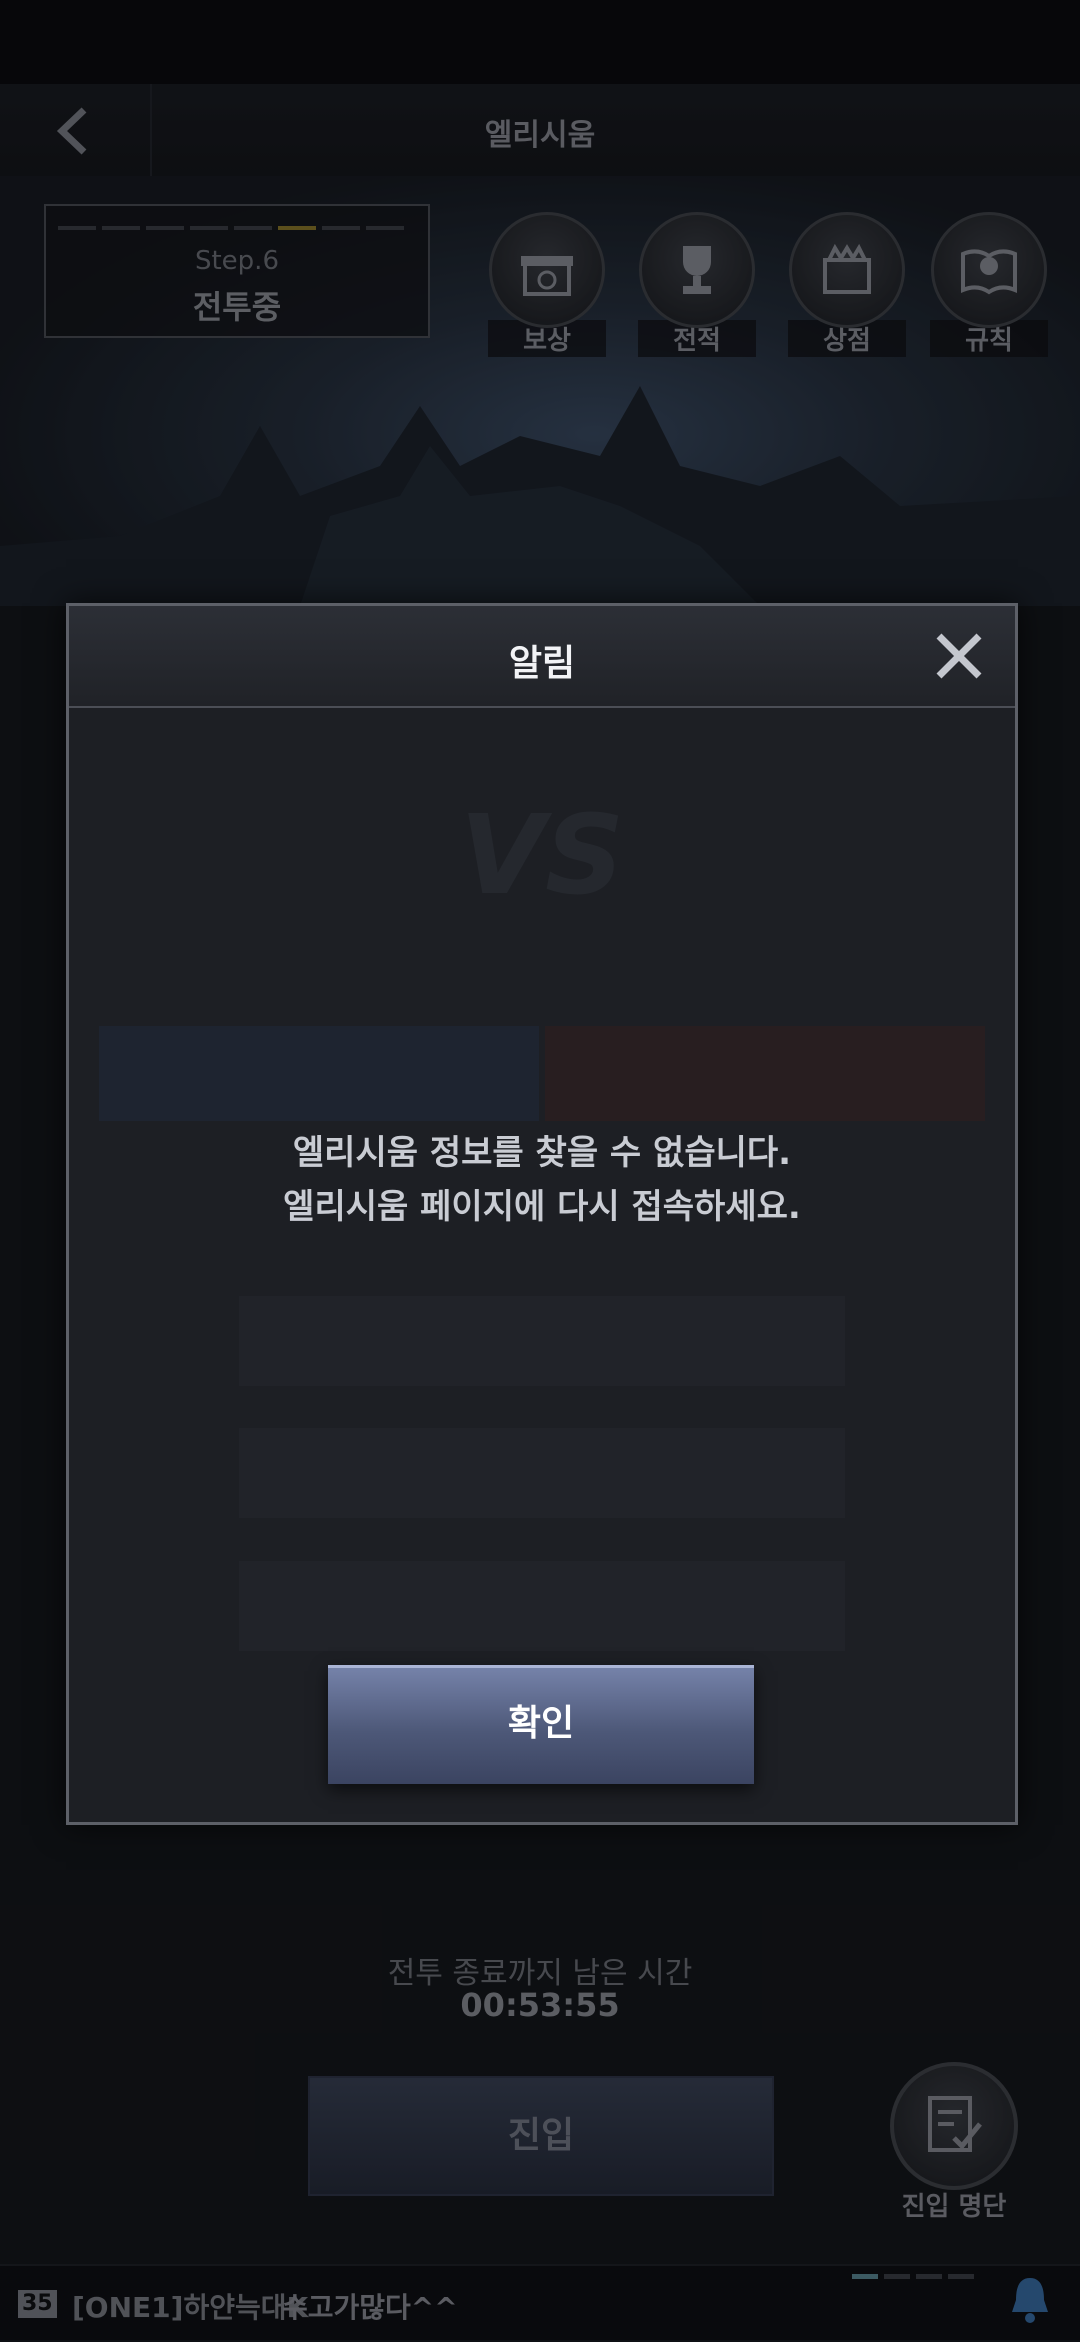  What do you see at coordinates (542, 855) in the screenshot?
I see `vs-watermark: VS` at bounding box center [542, 855].